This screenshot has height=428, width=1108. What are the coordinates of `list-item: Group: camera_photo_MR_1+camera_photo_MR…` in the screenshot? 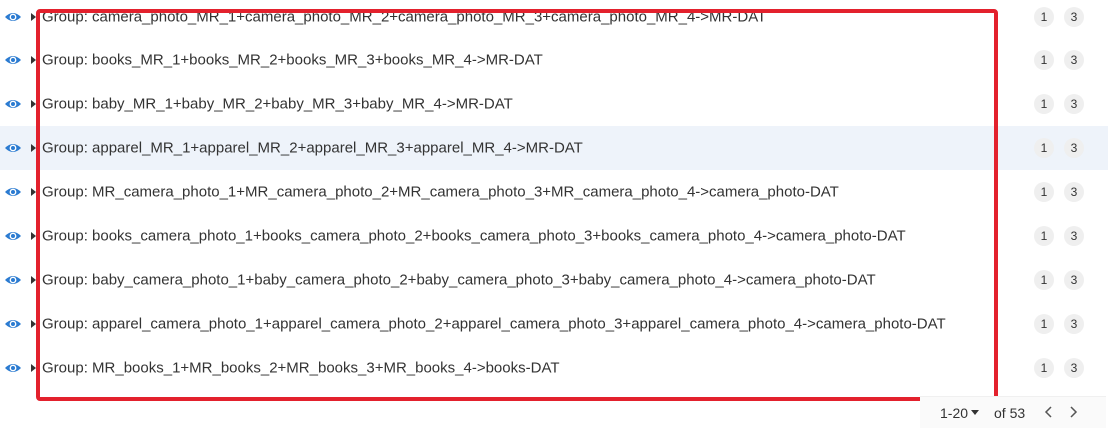 It's located at (554, 19).